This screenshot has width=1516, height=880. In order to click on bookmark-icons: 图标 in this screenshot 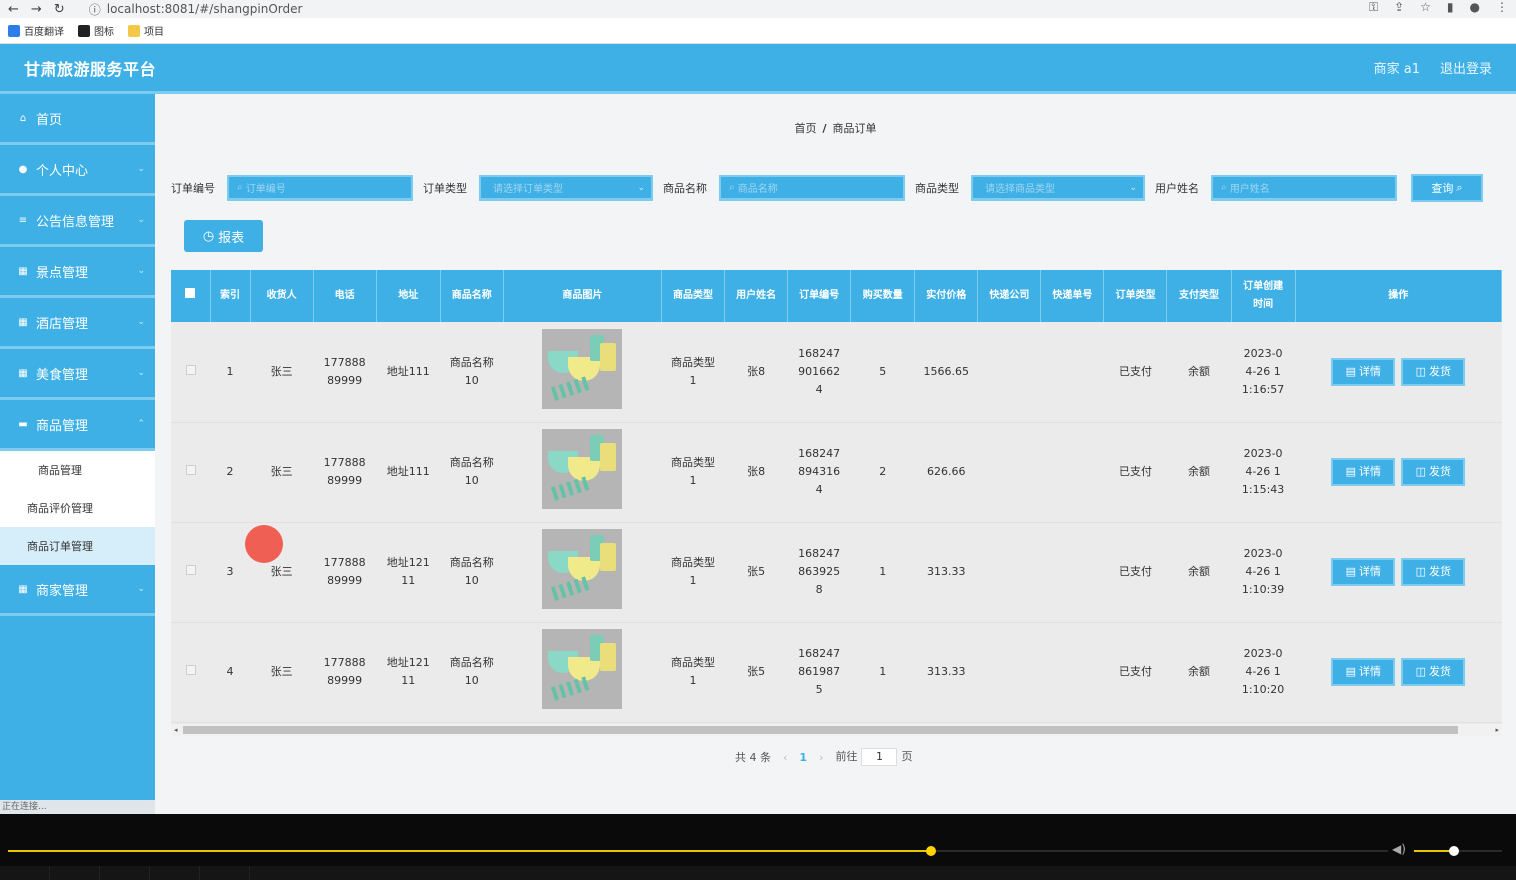, I will do `click(96, 30)`.